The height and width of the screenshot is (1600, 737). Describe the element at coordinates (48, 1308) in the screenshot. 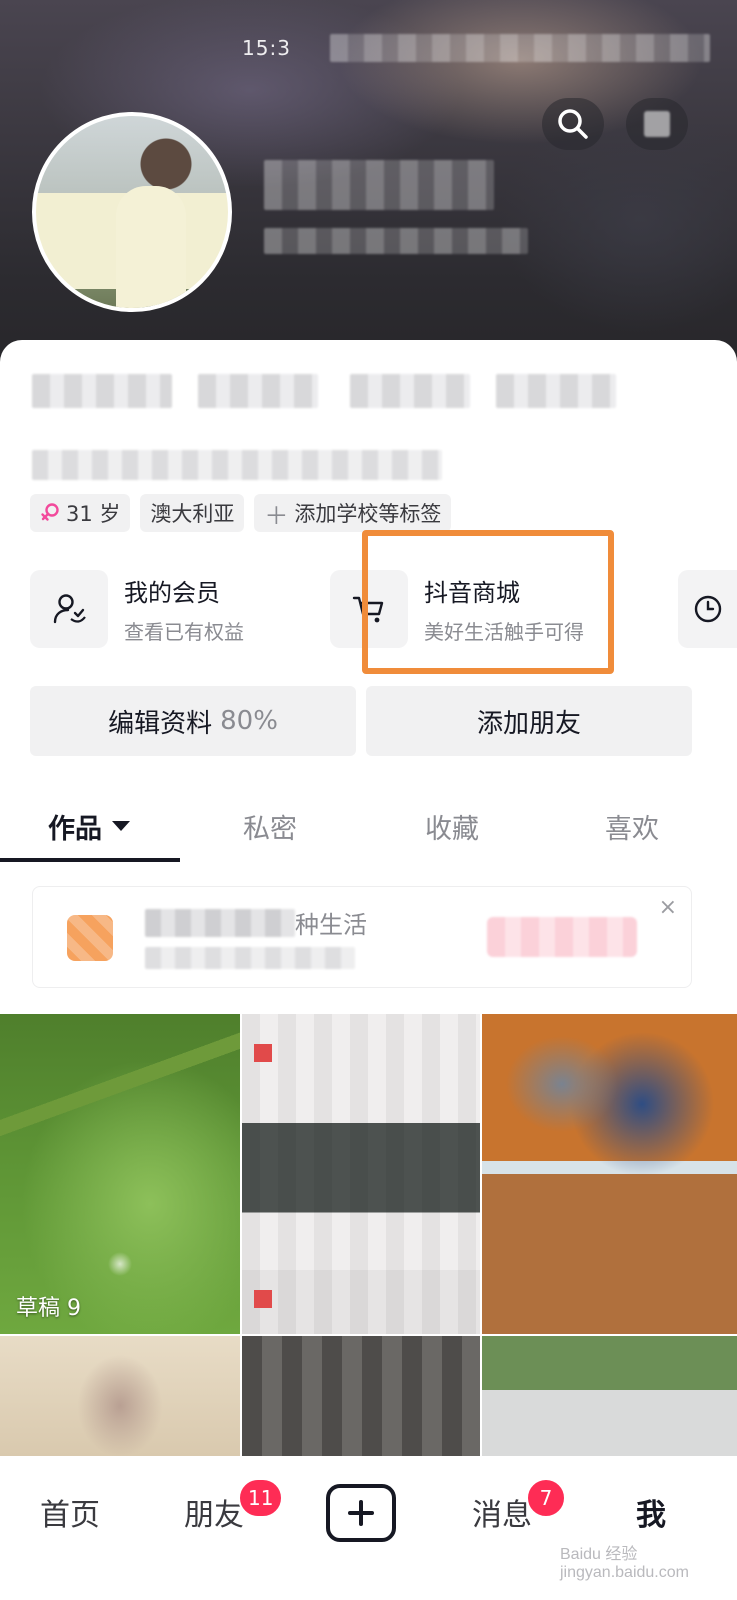

I see `draft-label: 草稿 9` at that location.